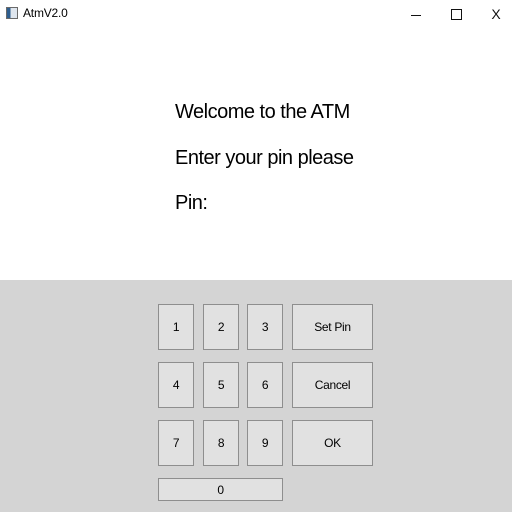 Image resolution: width=512 pixels, height=512 pixels. What do you see at coordinates (332, 385) in the screenshot?
I see `cancel-button: Cancel` at bounding box center [332, 385].